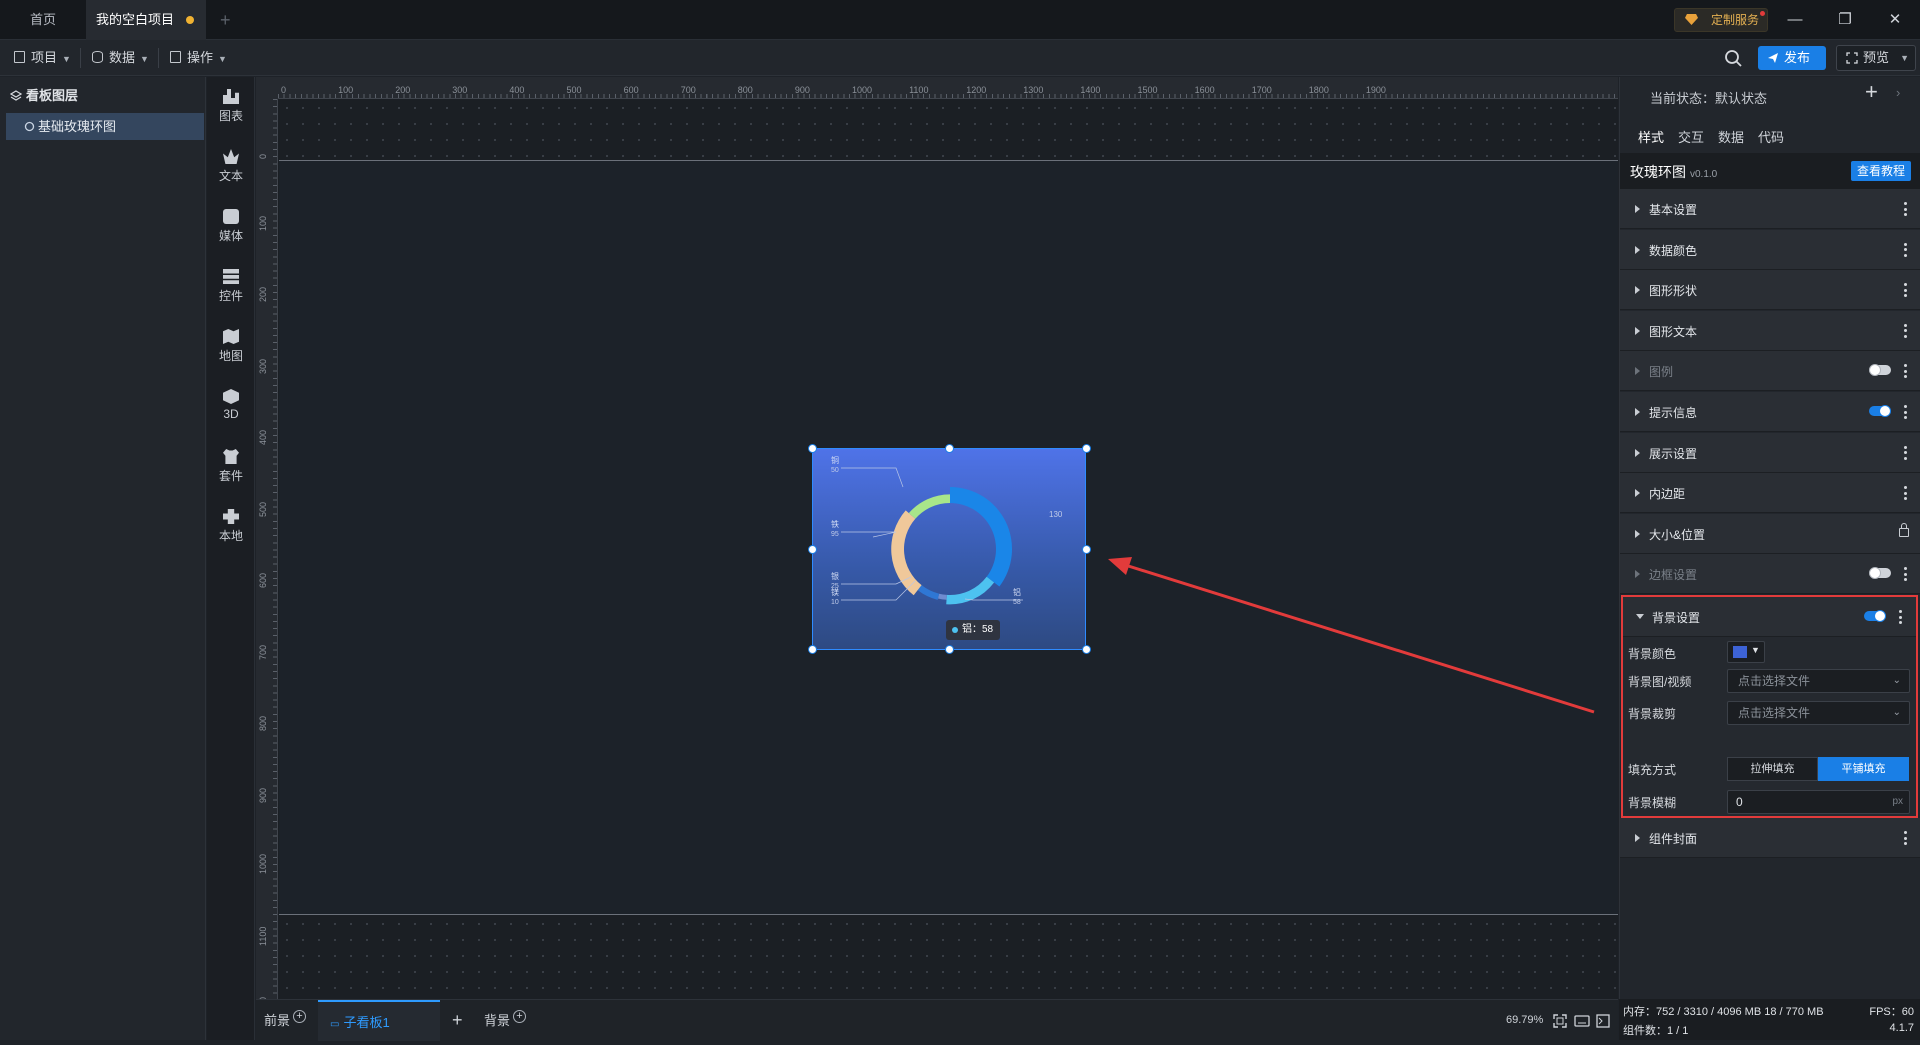  What do you see at coordinates (1876, 58) in the screenshot?
I see `preview-button: 预览 ▼` at bounding box center [1876, 58].